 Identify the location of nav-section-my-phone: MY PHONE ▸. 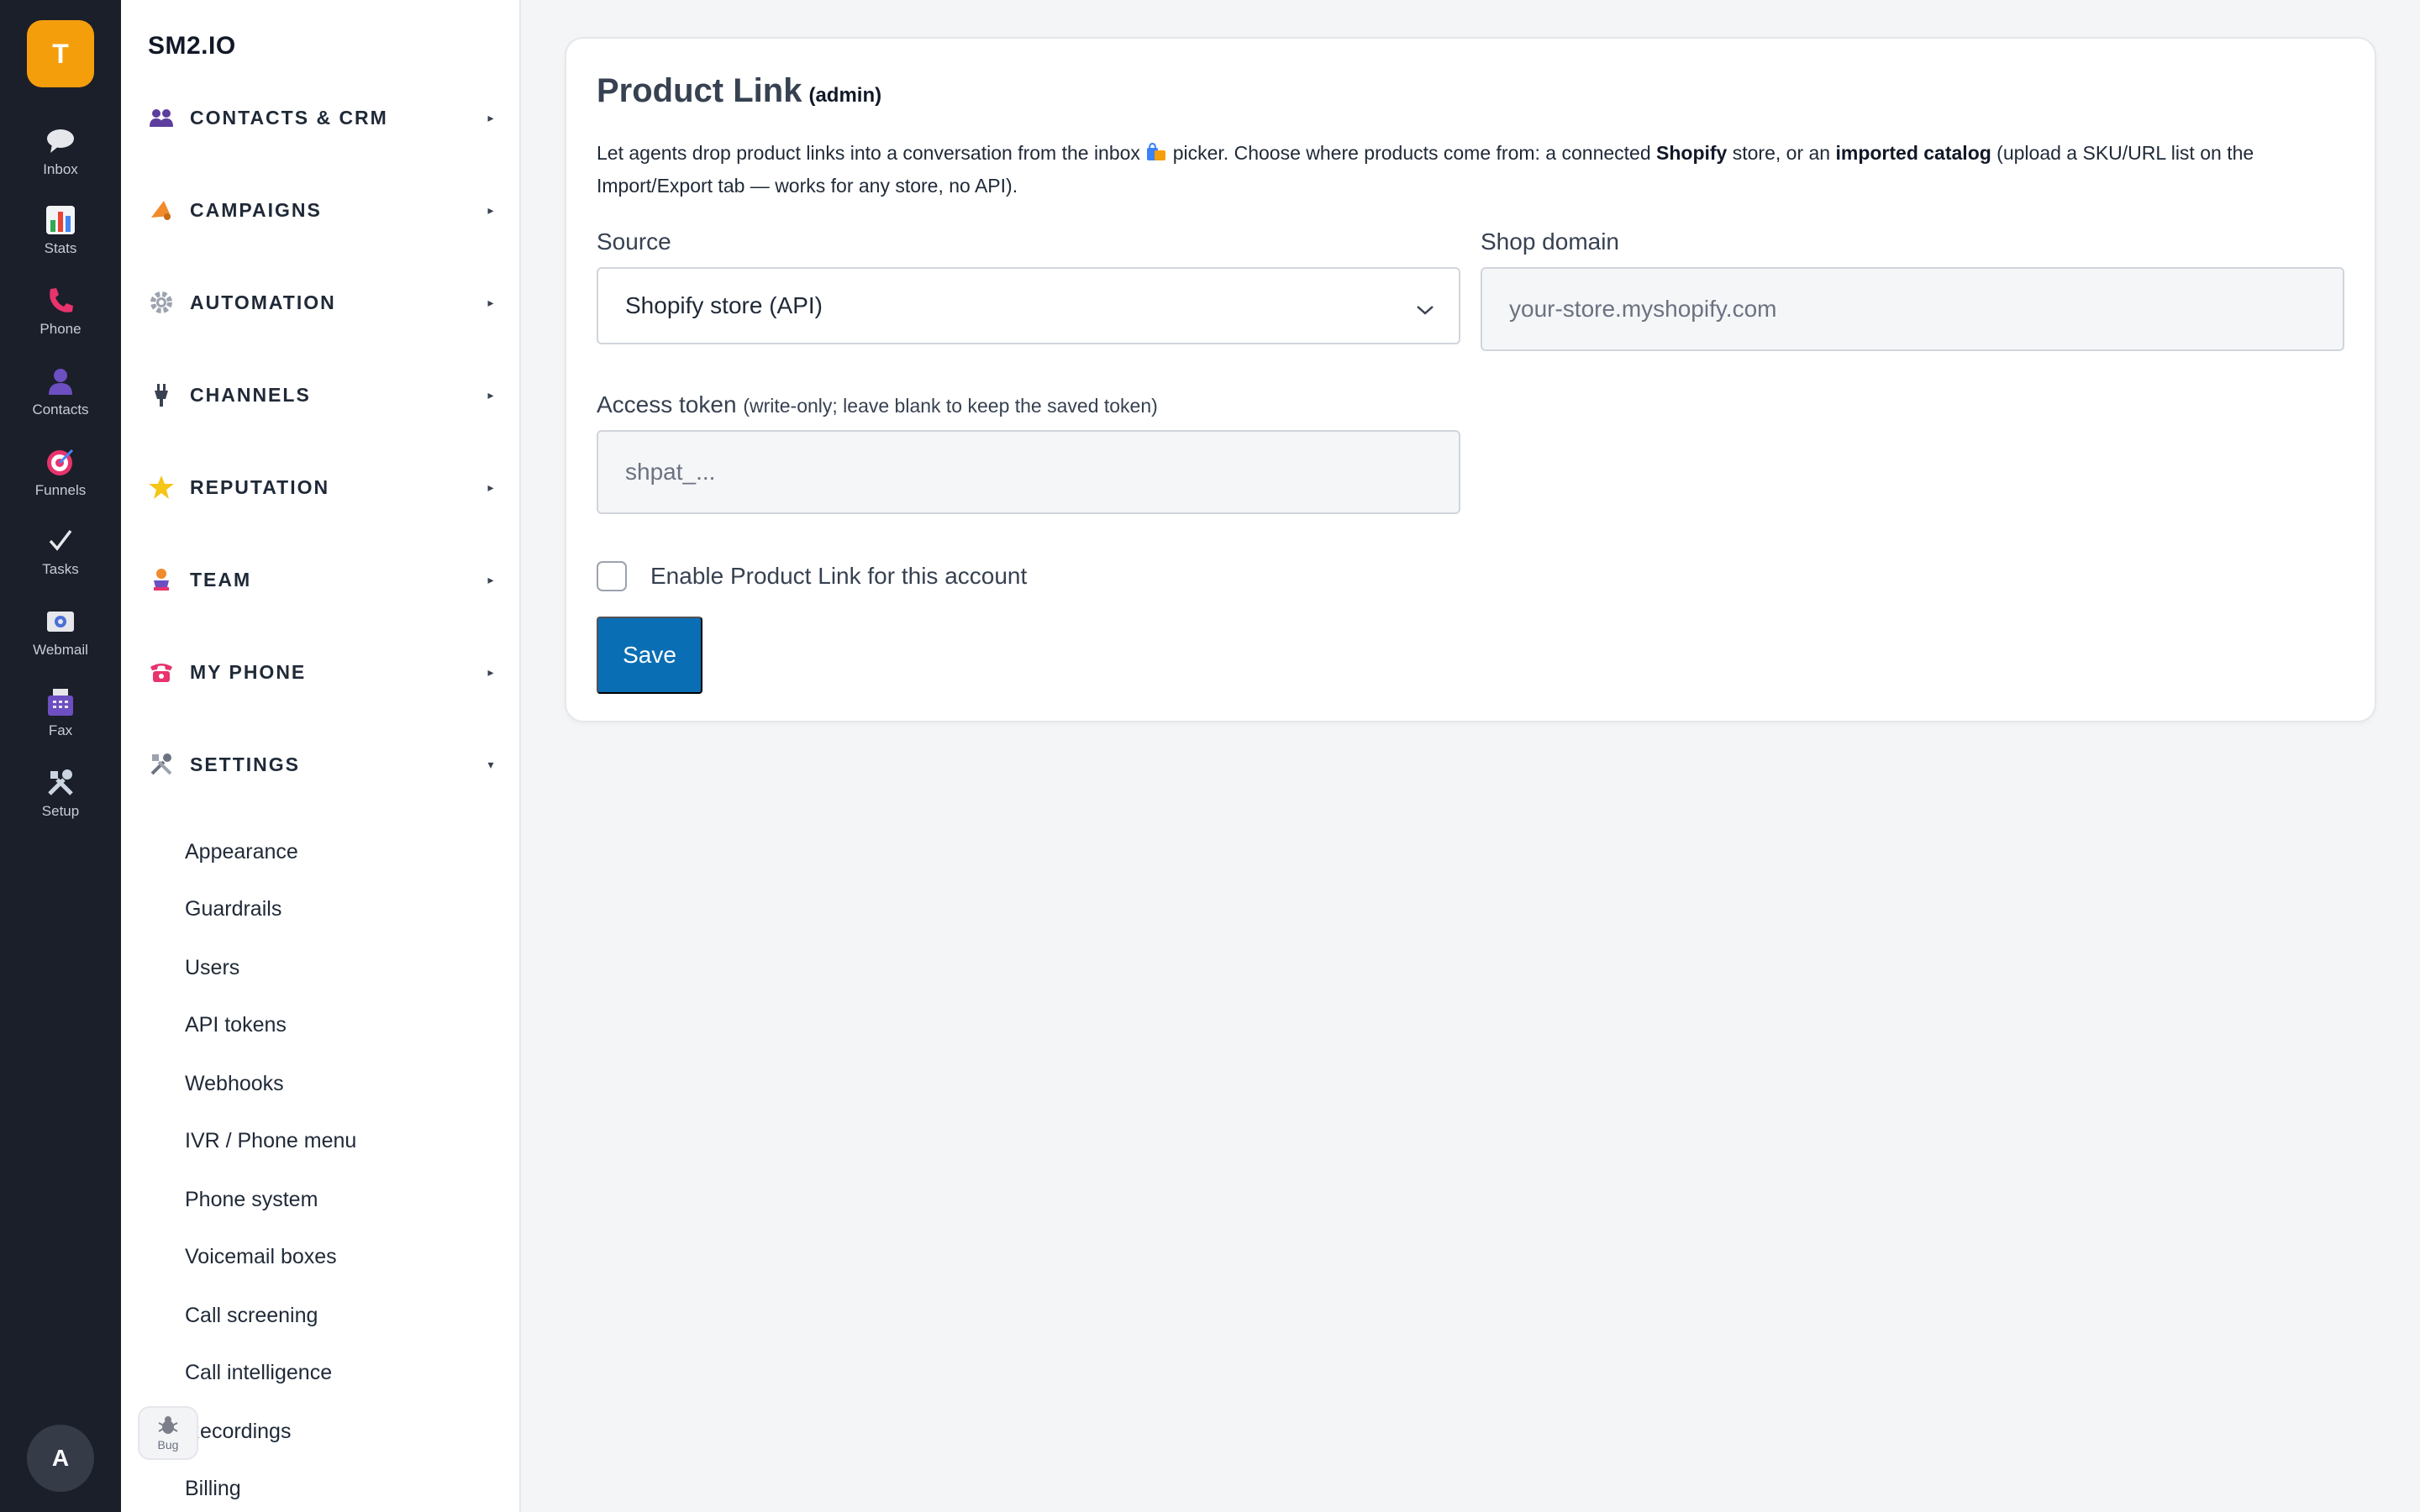
(322, 672).